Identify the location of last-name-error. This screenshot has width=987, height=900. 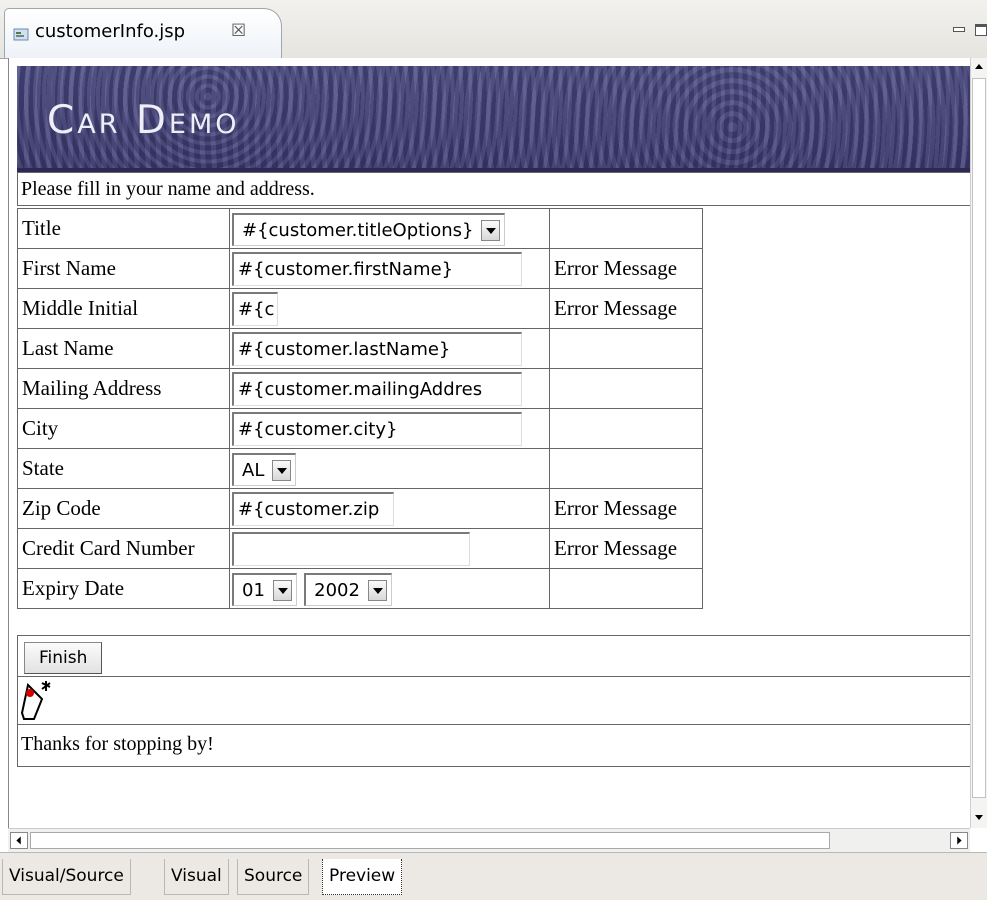
(626, 348).